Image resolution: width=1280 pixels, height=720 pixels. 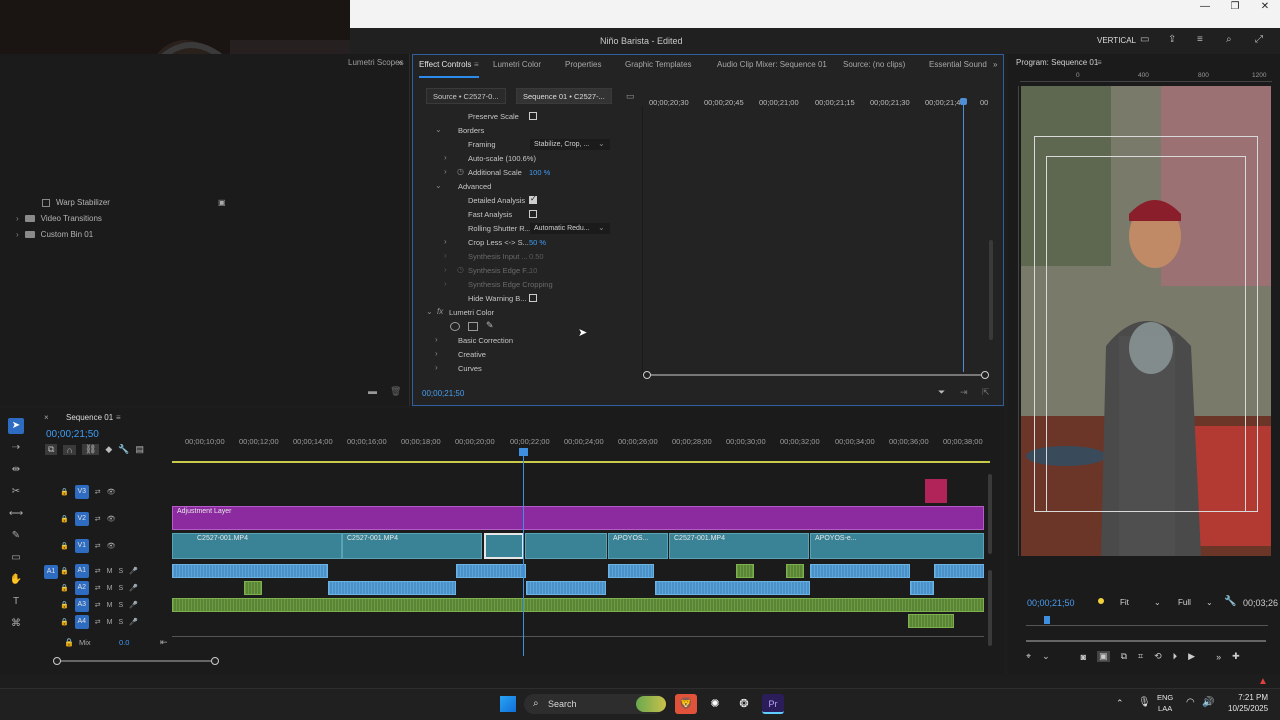 I want to click on pen-tool-icon: ✎, so click(x=16, y=536).